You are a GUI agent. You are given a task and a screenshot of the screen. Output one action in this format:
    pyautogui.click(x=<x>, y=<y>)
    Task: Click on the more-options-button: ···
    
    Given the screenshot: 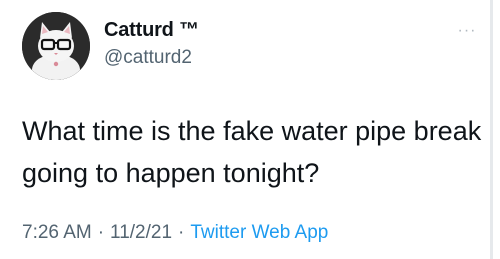 What is the action you would take?
    pyautogui.click(x=467, y=30)
    